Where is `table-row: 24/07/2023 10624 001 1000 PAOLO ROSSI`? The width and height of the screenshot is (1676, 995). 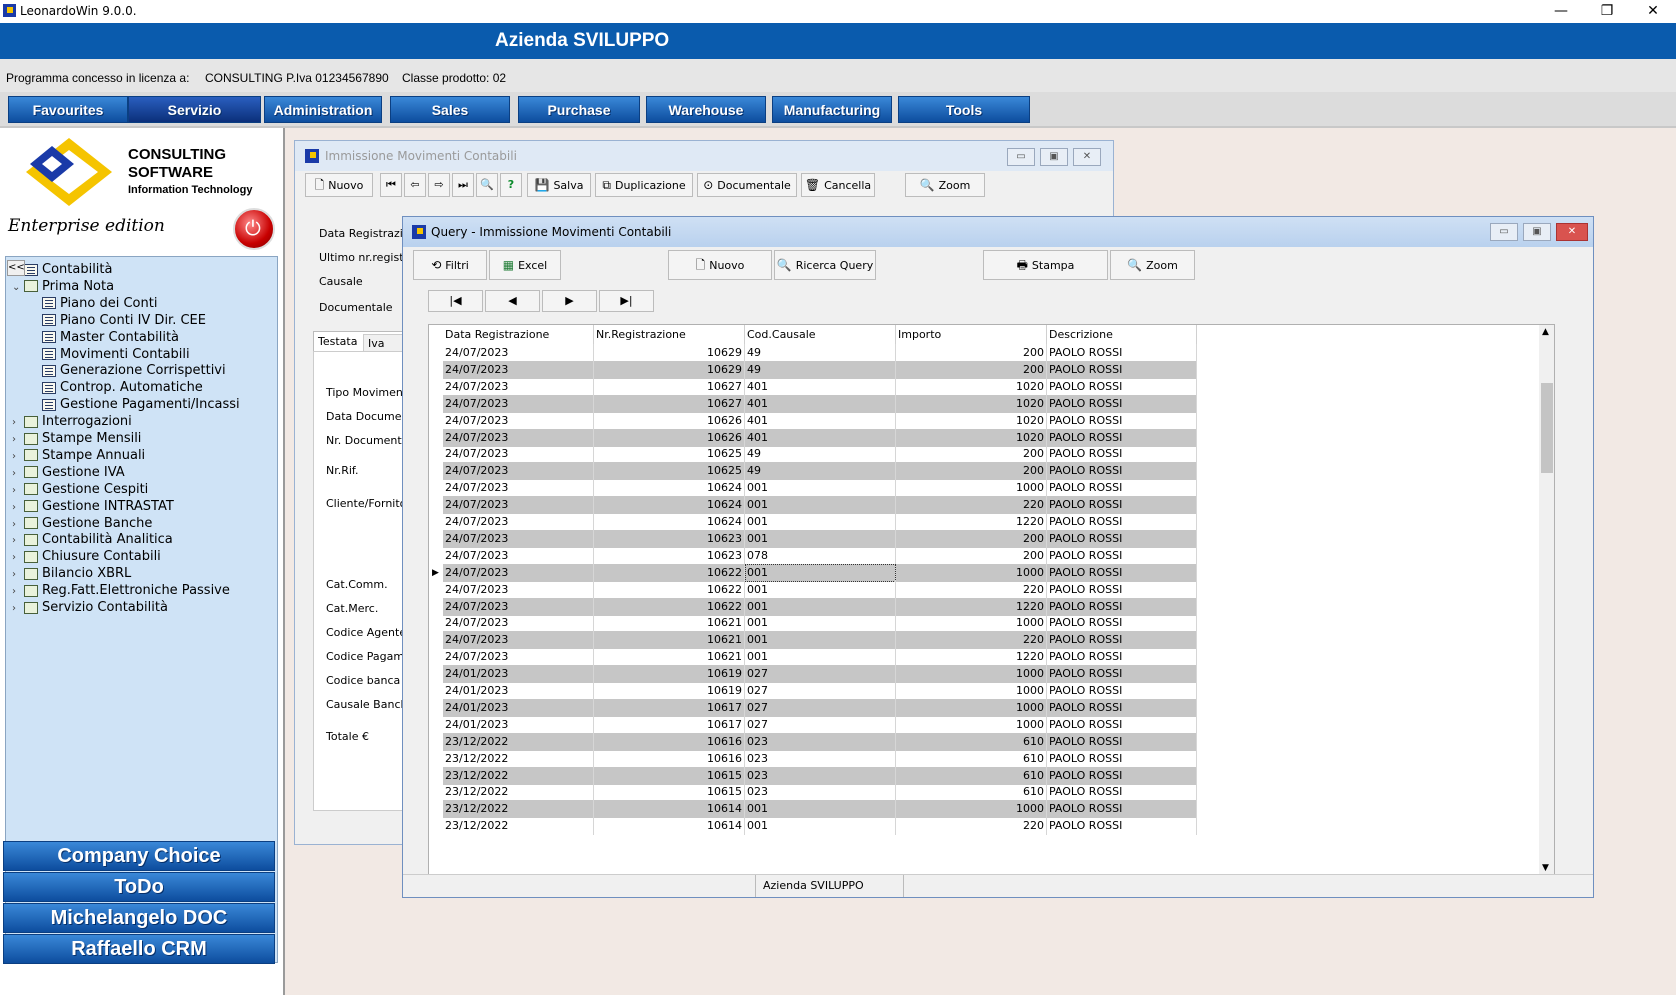 table-row: 24/07/2023 10624 001 1000 PAOLO ROSSI is located at coordinates (820, 488).